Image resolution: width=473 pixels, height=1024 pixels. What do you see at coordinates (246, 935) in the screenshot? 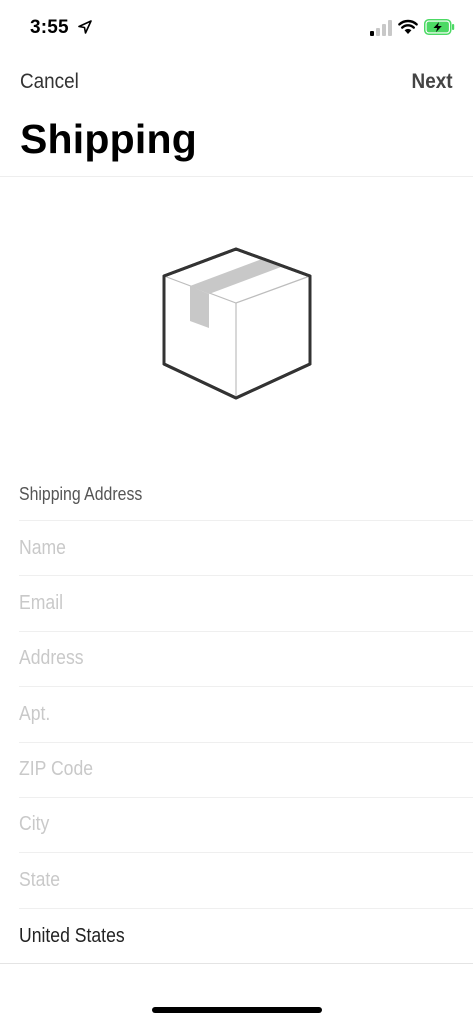
I see `country-selector: United States` at bounding box center [246, 935].